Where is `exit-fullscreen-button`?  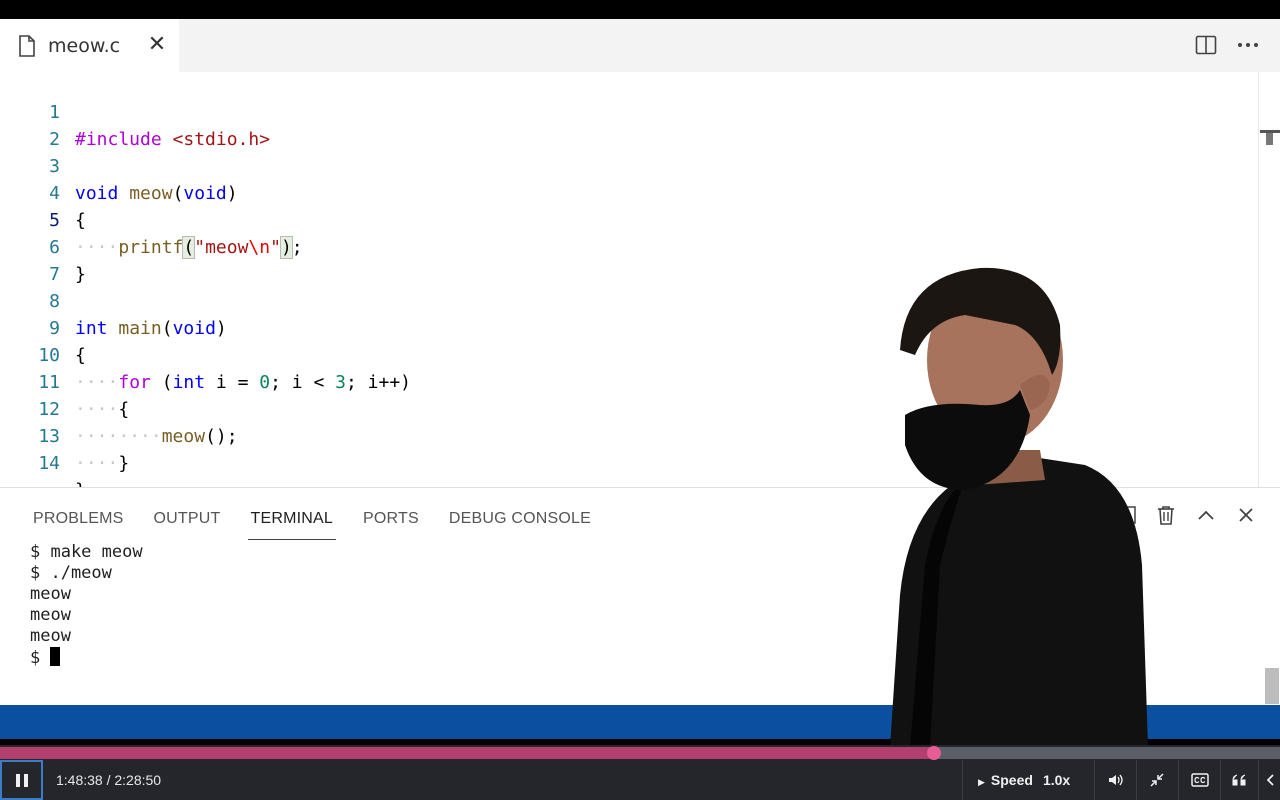
exit-fullscreen-button is located at coordinates (1157, 780).